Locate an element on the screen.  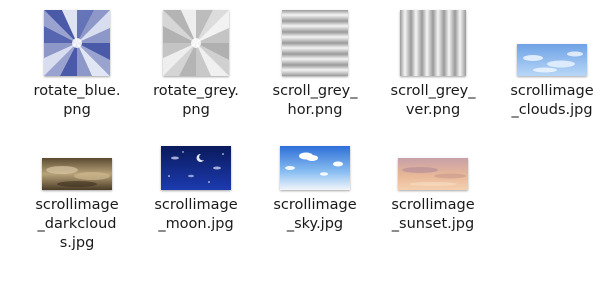
sunset-thumbnail is located at coordinates (433, 174).